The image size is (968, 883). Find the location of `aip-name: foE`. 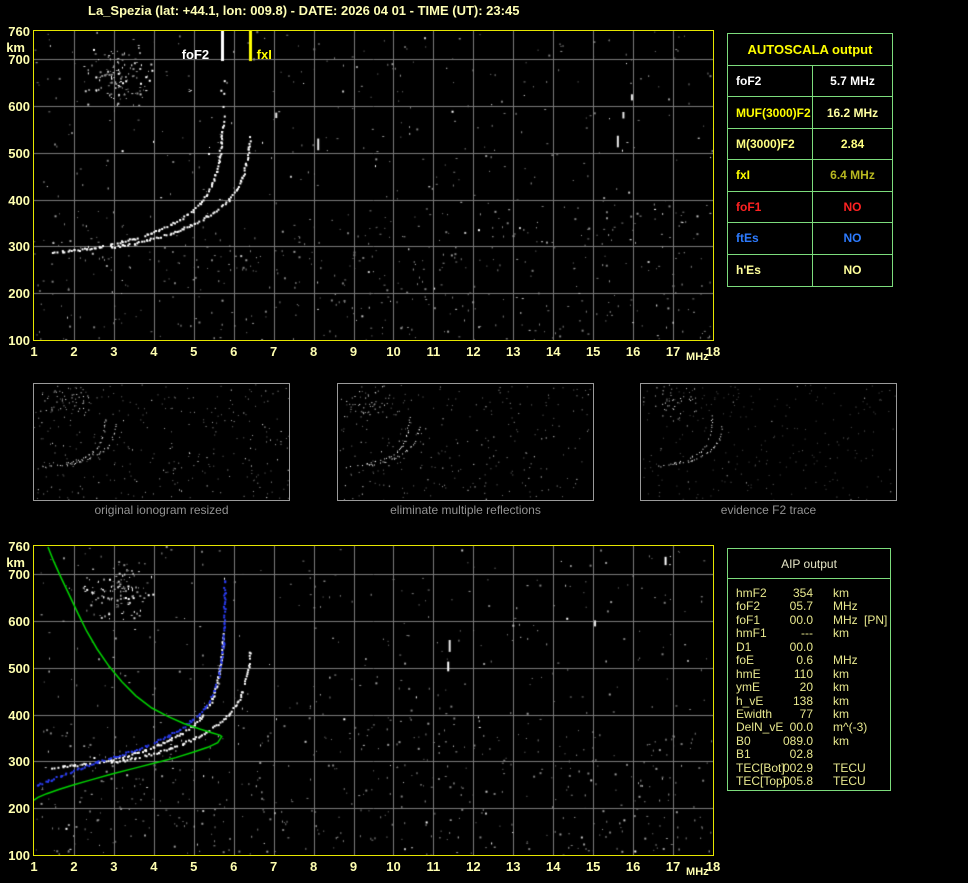

aip-name: foE is located at coordinates (745, 660).